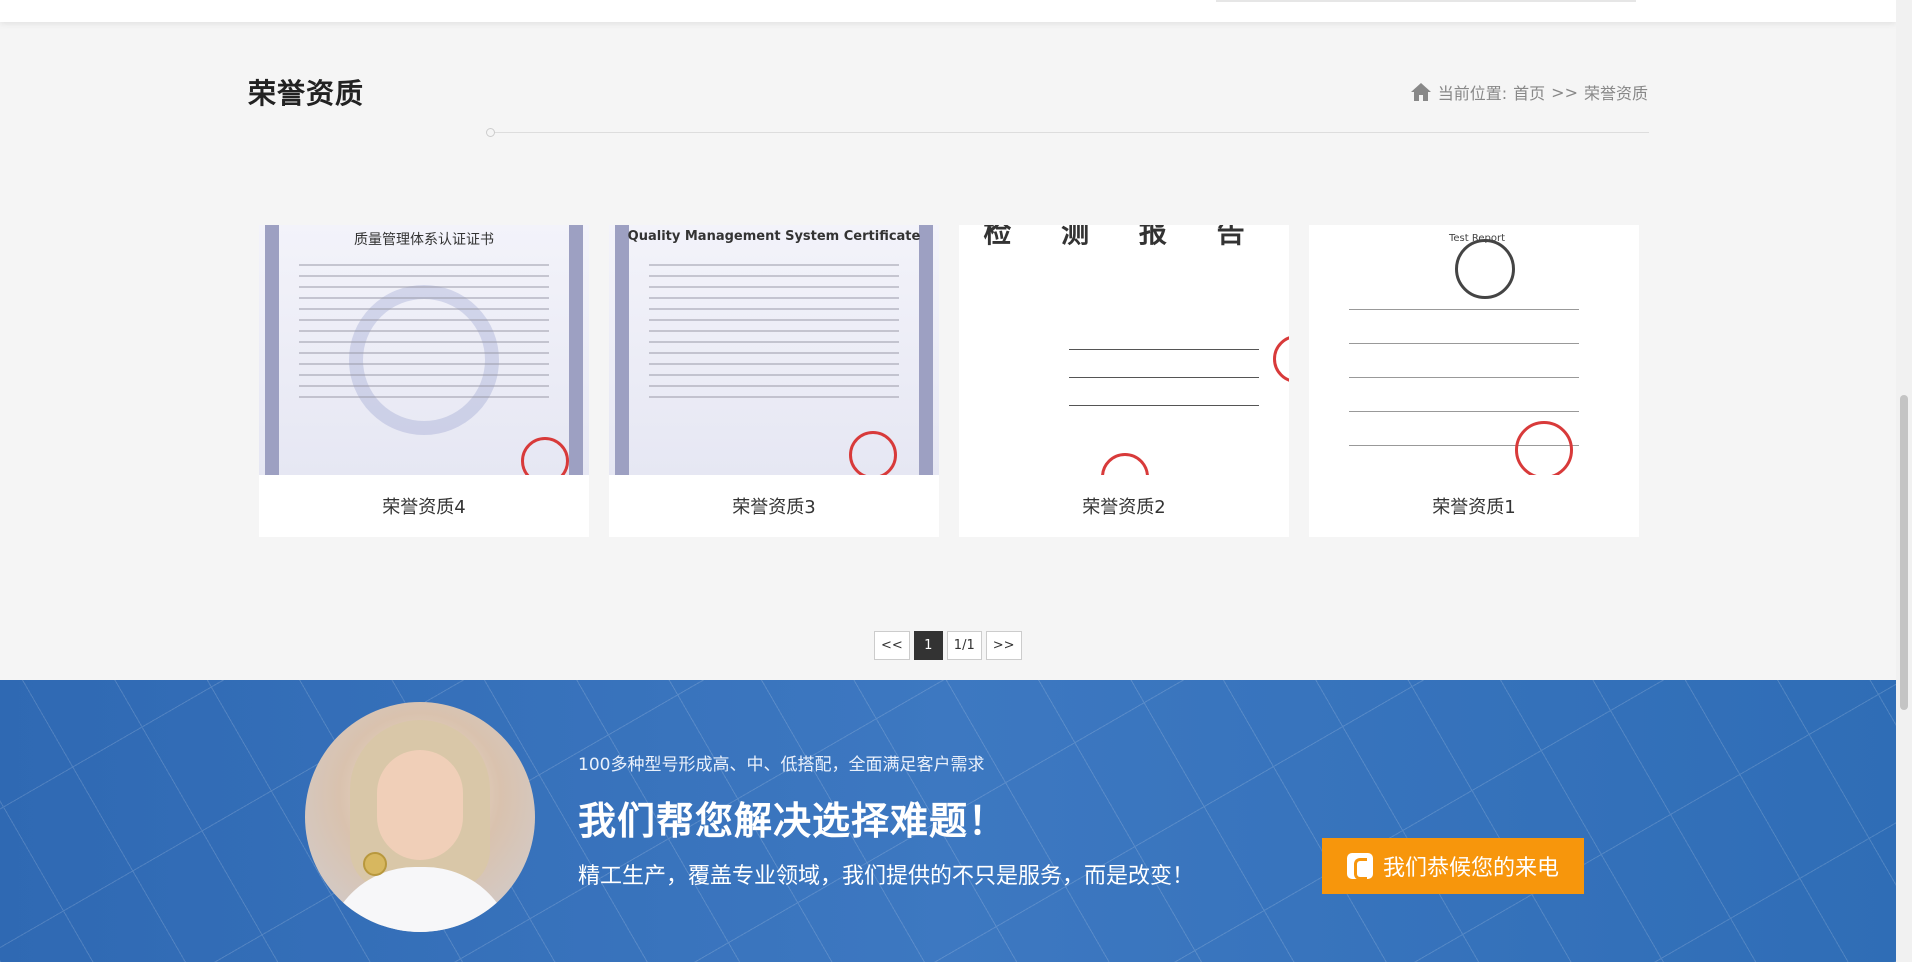 Image resolution: width=1912 pixels, height=962 pixels. I want to click on breadcrumb-home-link: 首页, so click(1529, 92).